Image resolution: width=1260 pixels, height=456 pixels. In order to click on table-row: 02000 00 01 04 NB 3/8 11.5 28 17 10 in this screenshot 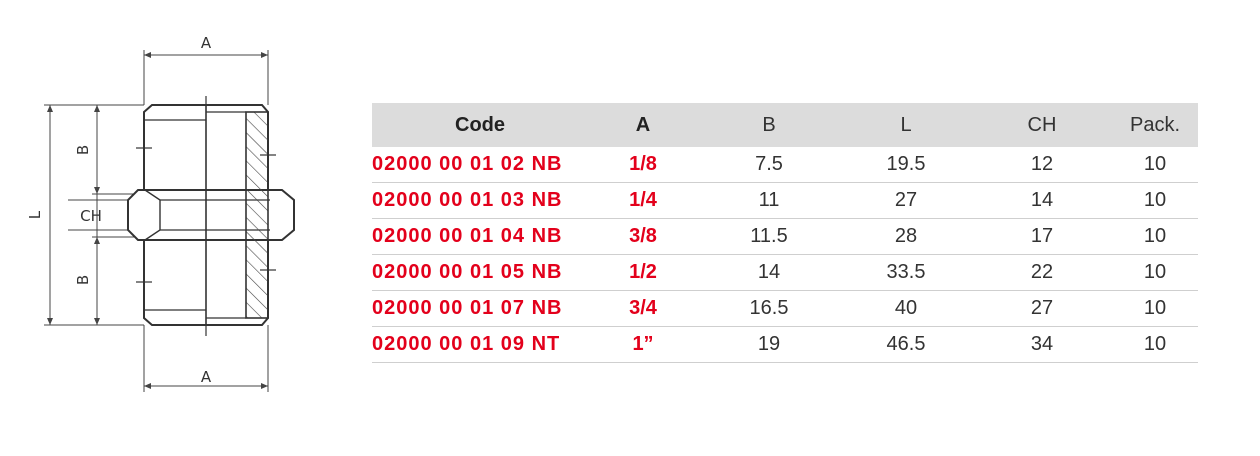, I will do `click(785, 236)`.